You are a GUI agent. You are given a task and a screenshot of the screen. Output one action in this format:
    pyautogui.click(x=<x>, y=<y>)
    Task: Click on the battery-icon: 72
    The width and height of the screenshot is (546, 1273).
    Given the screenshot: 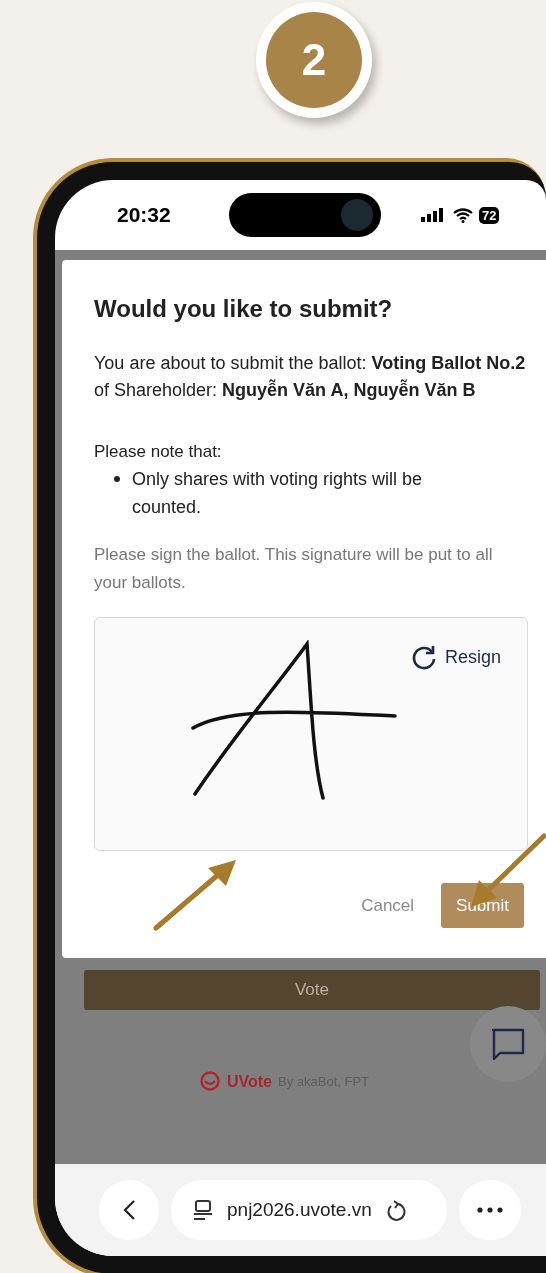 What is the action you would take?
    pyautogui.click(x=489, y=215)
    